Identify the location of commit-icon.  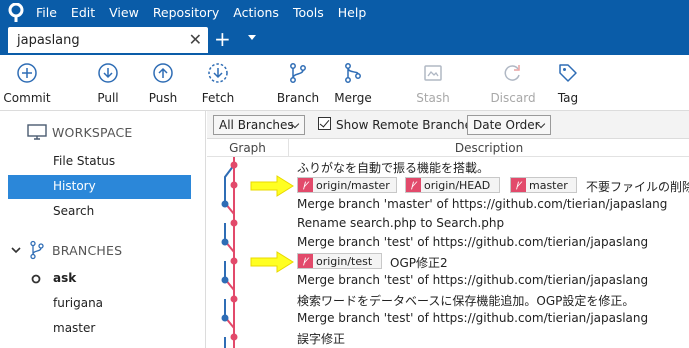
(27, 73).